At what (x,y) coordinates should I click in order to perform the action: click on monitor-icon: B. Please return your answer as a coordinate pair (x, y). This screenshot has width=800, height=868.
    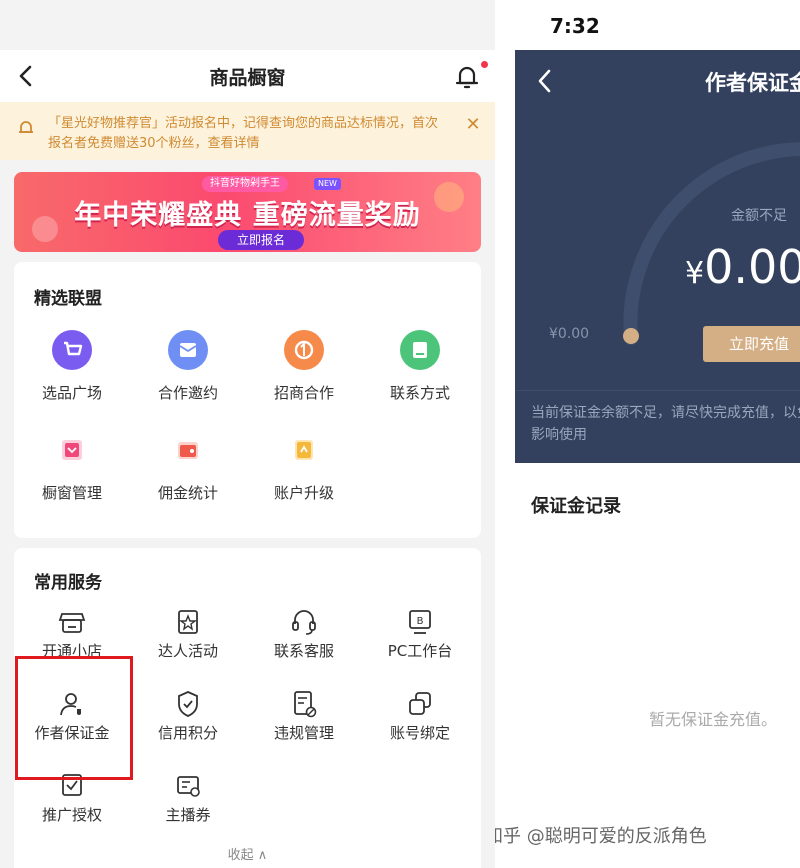
    Looking at the image, I should click on (420, 622).